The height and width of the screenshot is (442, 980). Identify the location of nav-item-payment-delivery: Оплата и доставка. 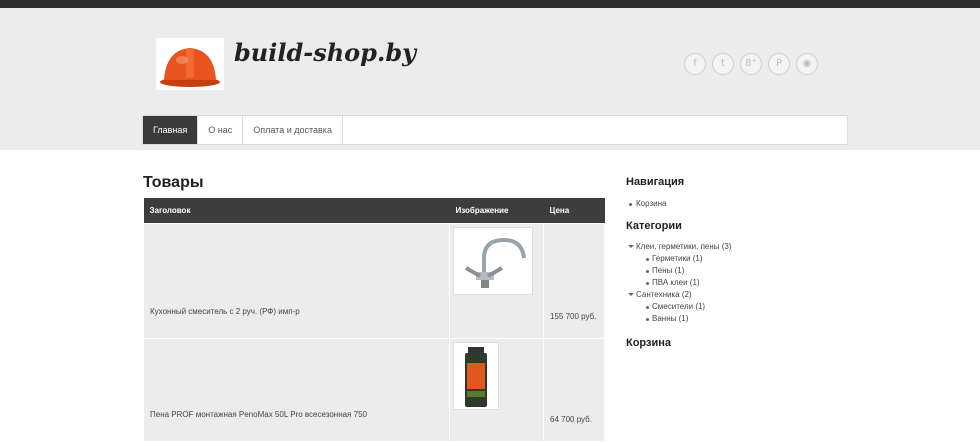
(293, 130).